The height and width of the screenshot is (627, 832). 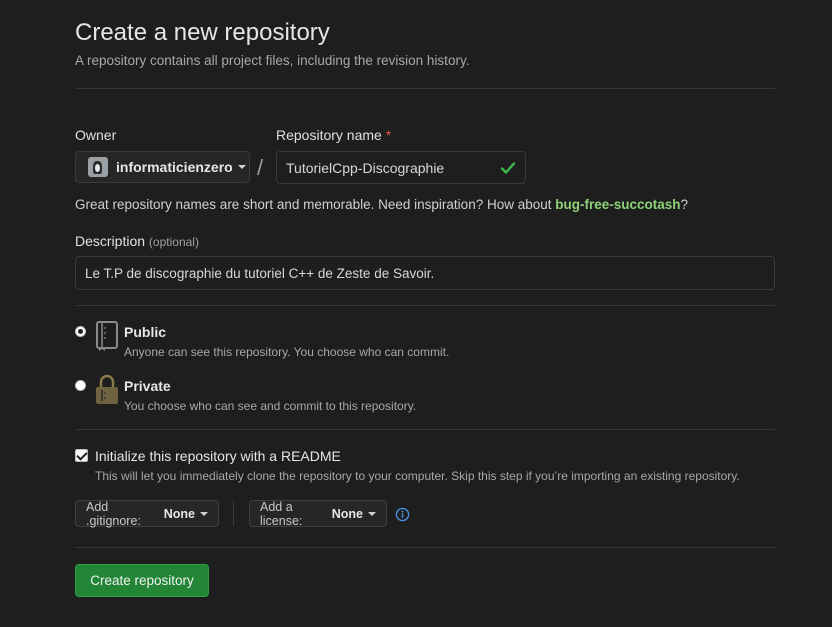 I want to click on page-title: Create a new repository, so click(x=202, y=32).